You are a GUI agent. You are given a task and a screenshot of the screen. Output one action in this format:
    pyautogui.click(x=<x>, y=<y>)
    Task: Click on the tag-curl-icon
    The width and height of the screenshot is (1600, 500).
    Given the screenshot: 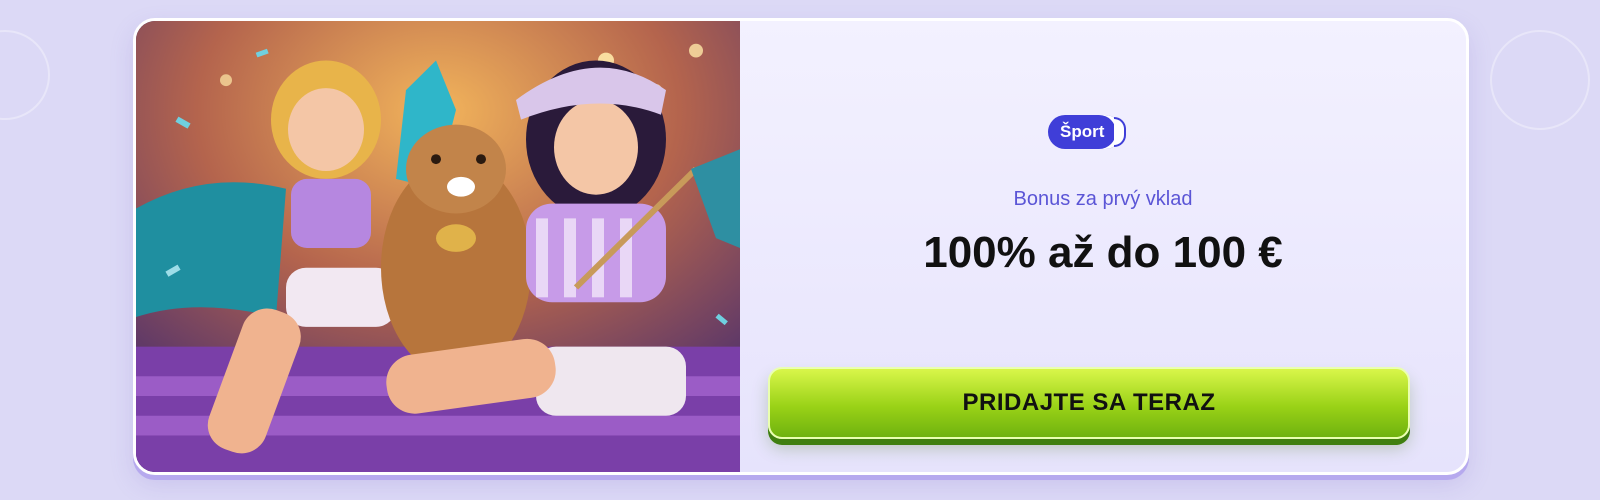 What is the action you would take?
    pyautogui.click(x=1120, y=132)
    